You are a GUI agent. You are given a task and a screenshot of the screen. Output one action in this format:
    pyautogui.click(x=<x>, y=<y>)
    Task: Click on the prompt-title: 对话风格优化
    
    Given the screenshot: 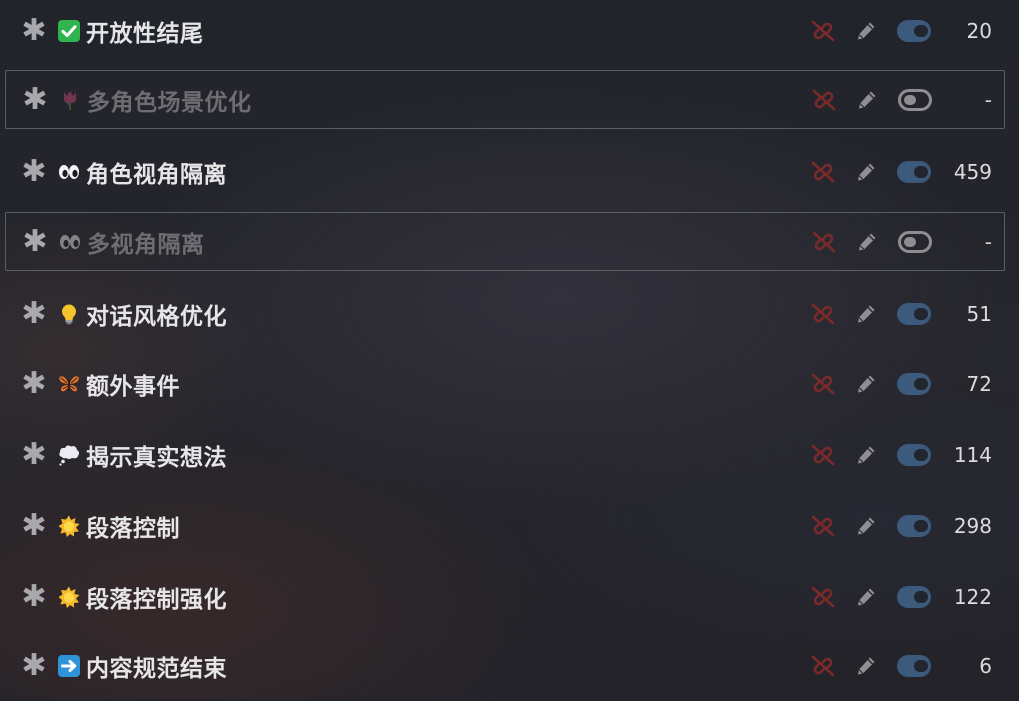 What is the action you would take?
    pyautogui.click(x=156, y=314)
    